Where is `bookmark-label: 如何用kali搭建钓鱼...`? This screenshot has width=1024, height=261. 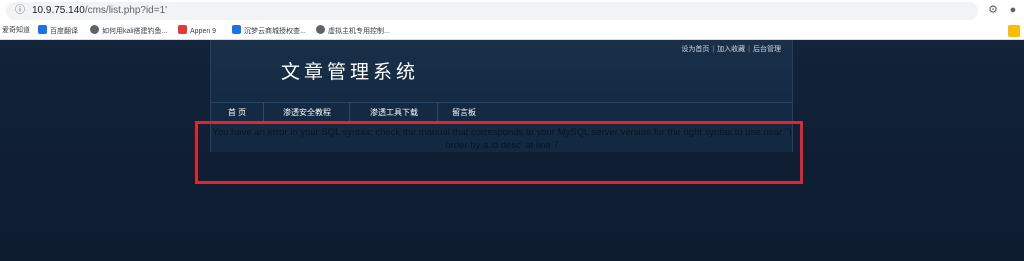
bookmark-label: 如何用kali搭建钓鱼... is located at coordinates (135, 31).